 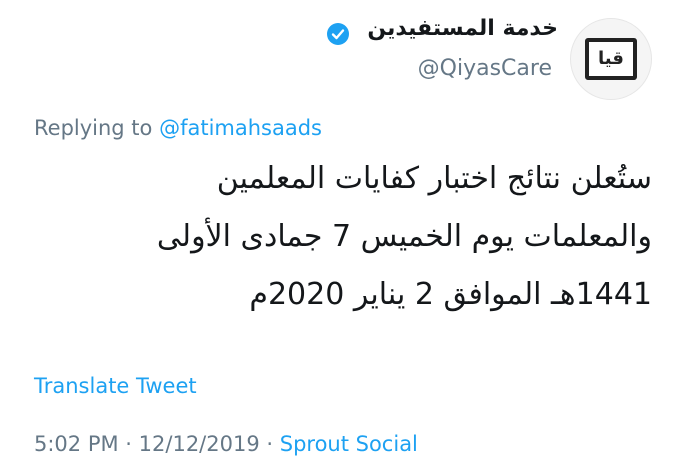 What do you see at coordinates (76, 444) in the screenshot?
I see `tweet-time: 5:02 PM` at bounding box center [76, 444].